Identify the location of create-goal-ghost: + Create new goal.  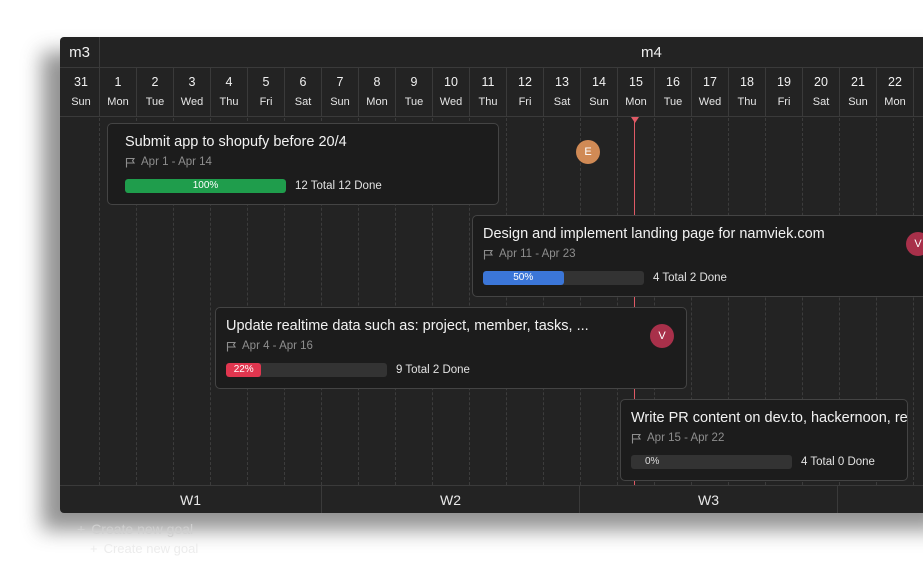
(144, 548).